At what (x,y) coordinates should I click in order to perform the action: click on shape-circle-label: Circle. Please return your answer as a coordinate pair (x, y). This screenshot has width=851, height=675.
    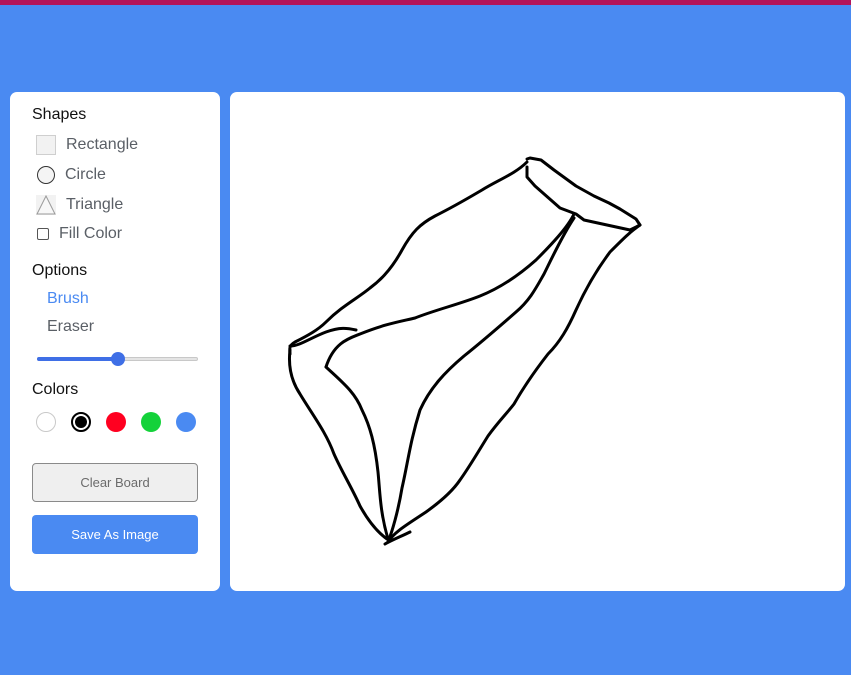
    Looking at the image, I should click on (85, 174).